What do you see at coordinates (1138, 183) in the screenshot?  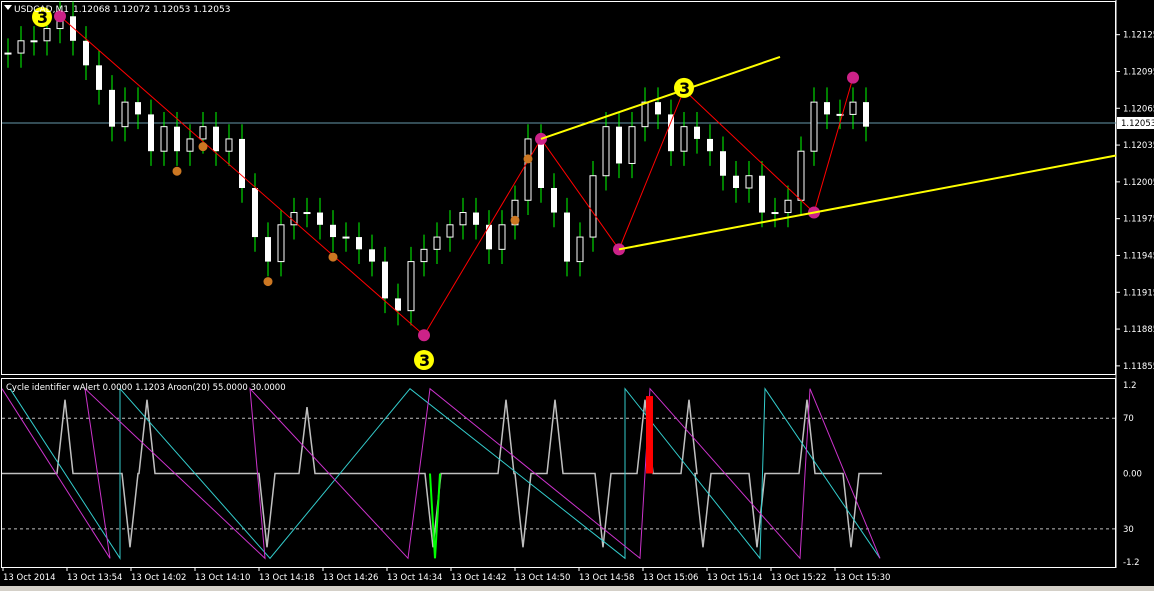 I see `price-tick-label: 1.12005` at bounding box center [1138, 183].